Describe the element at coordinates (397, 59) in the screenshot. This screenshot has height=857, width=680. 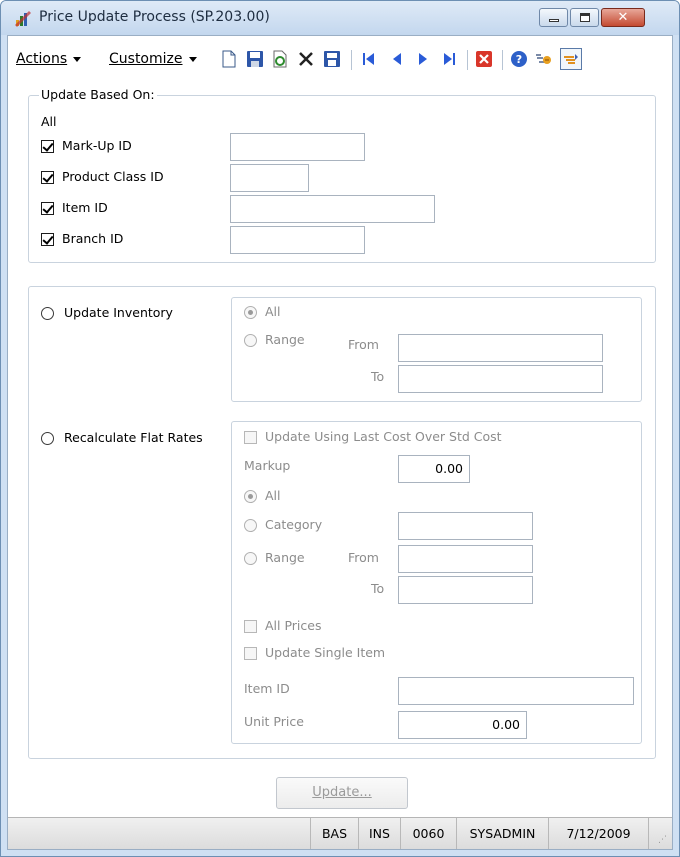
I see `previous-record-icon` at that location.